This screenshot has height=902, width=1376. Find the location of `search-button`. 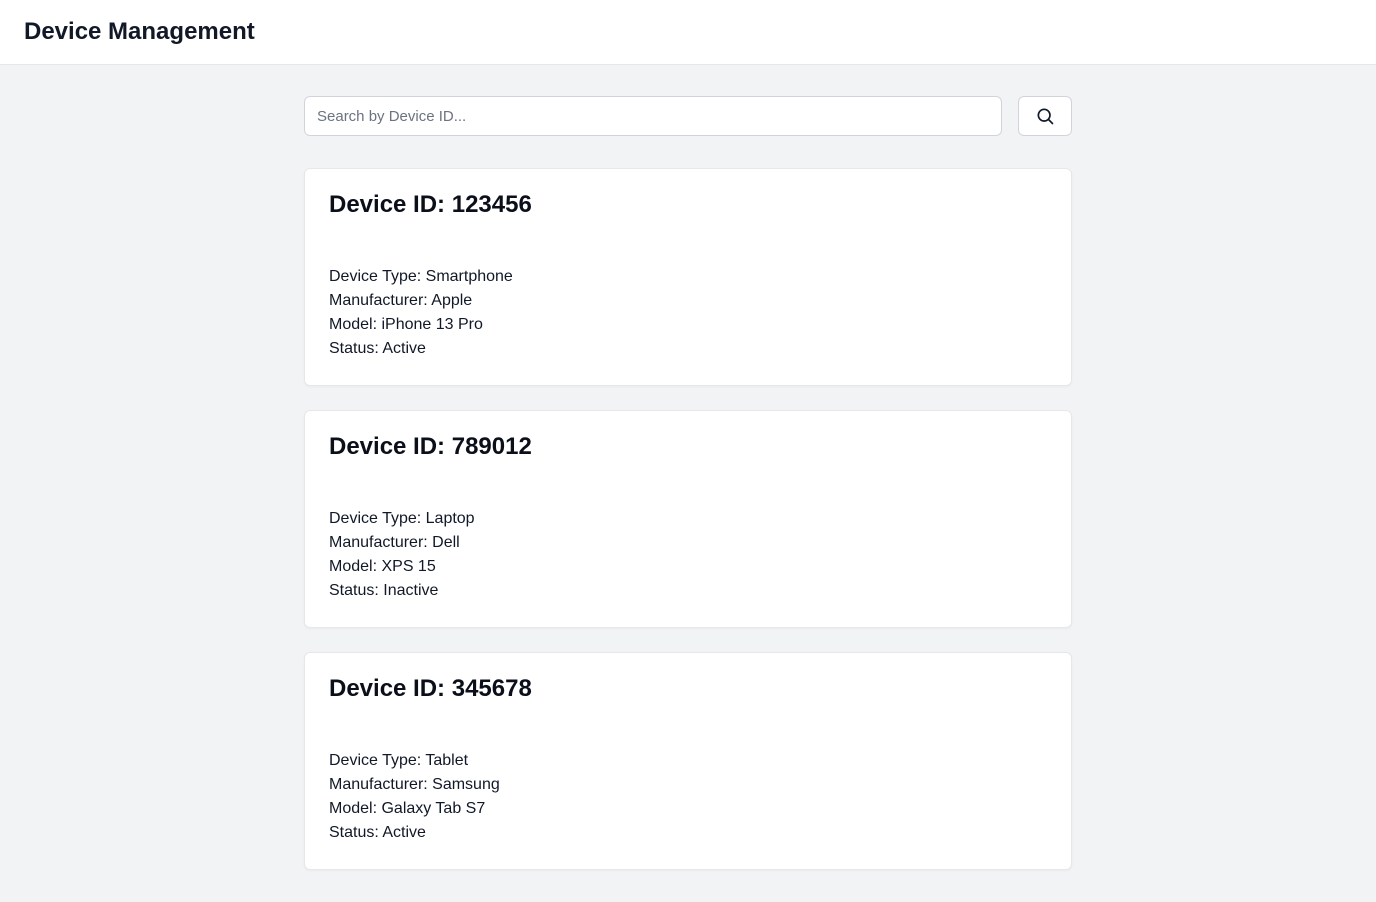

search-button is located at coordinates (1045, 116).